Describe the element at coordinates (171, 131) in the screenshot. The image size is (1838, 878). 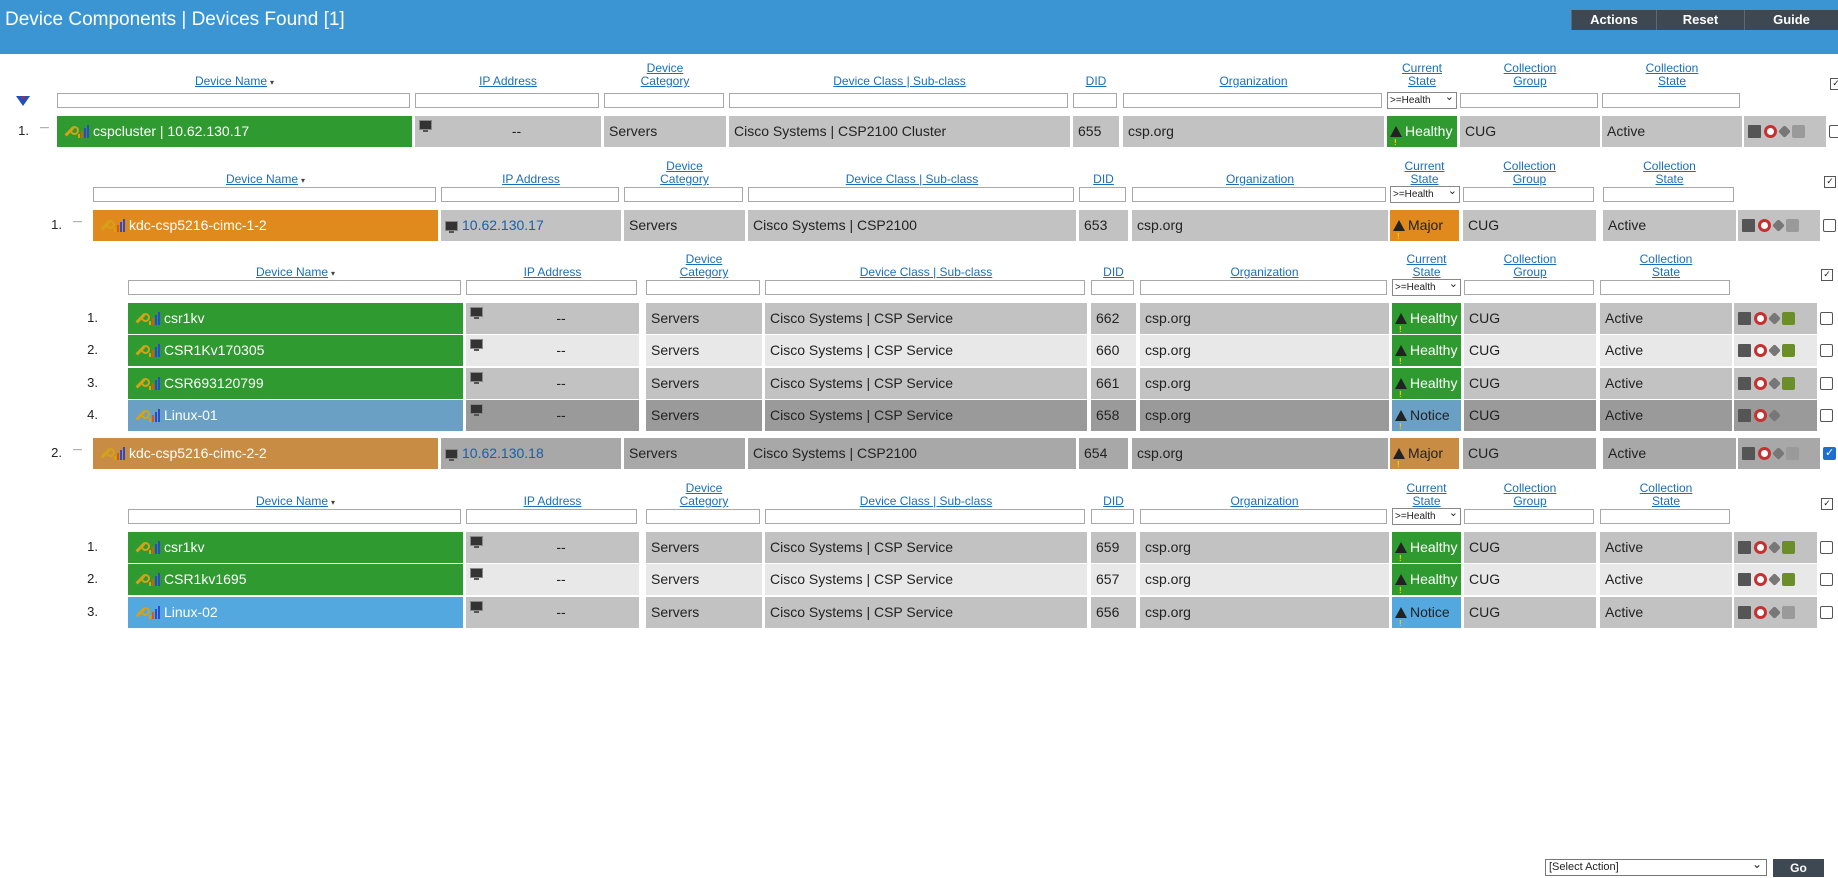
I see `device-name-link: cspcluster | 10.62.130.17` at that location.